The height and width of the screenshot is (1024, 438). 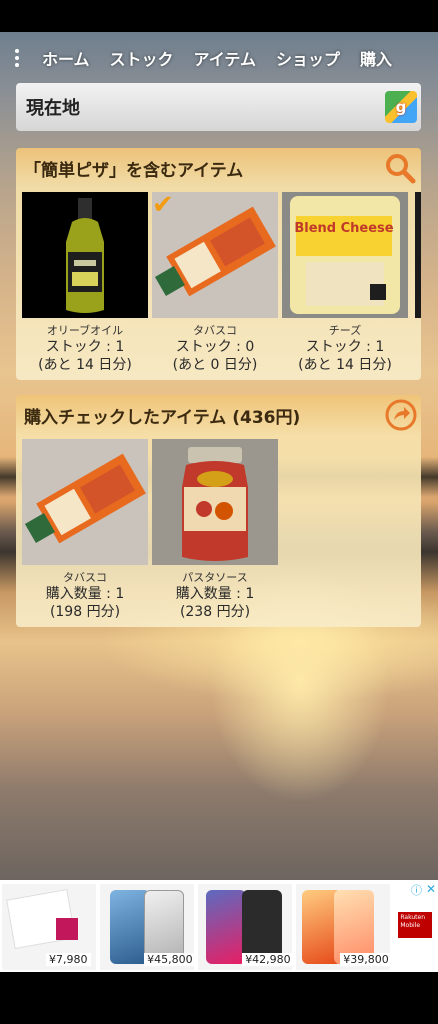 I want to click on item-name: オリーブオイル, so click(x=85, y=330).